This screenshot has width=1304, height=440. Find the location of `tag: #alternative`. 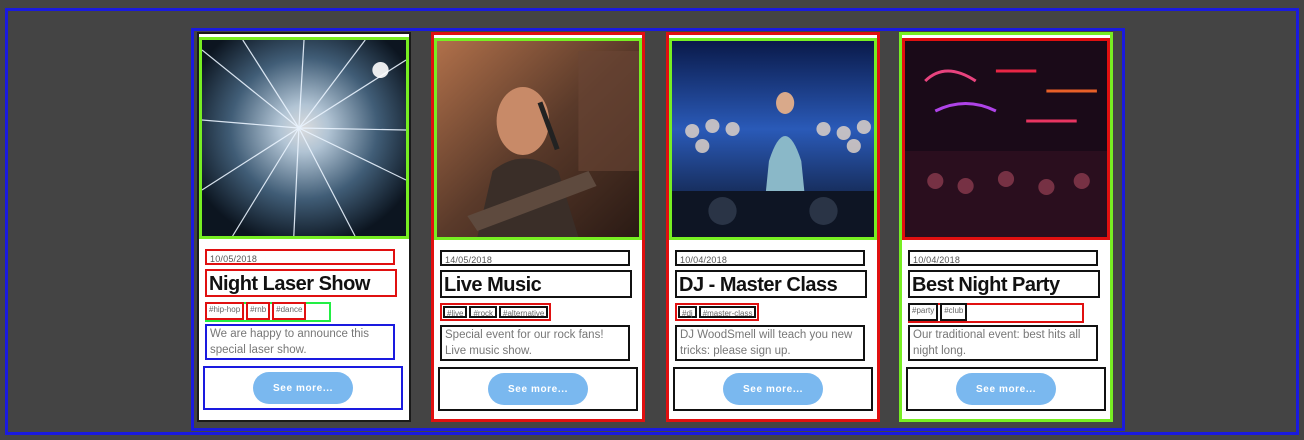

tag: #alternative is located at coordinates (524, 312).